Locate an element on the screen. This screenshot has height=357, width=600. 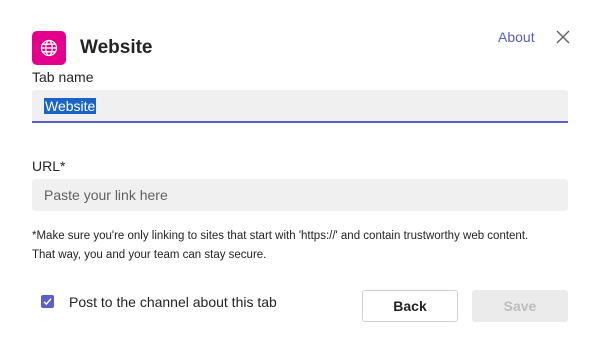
close-button is located at coordinates (563, 37).